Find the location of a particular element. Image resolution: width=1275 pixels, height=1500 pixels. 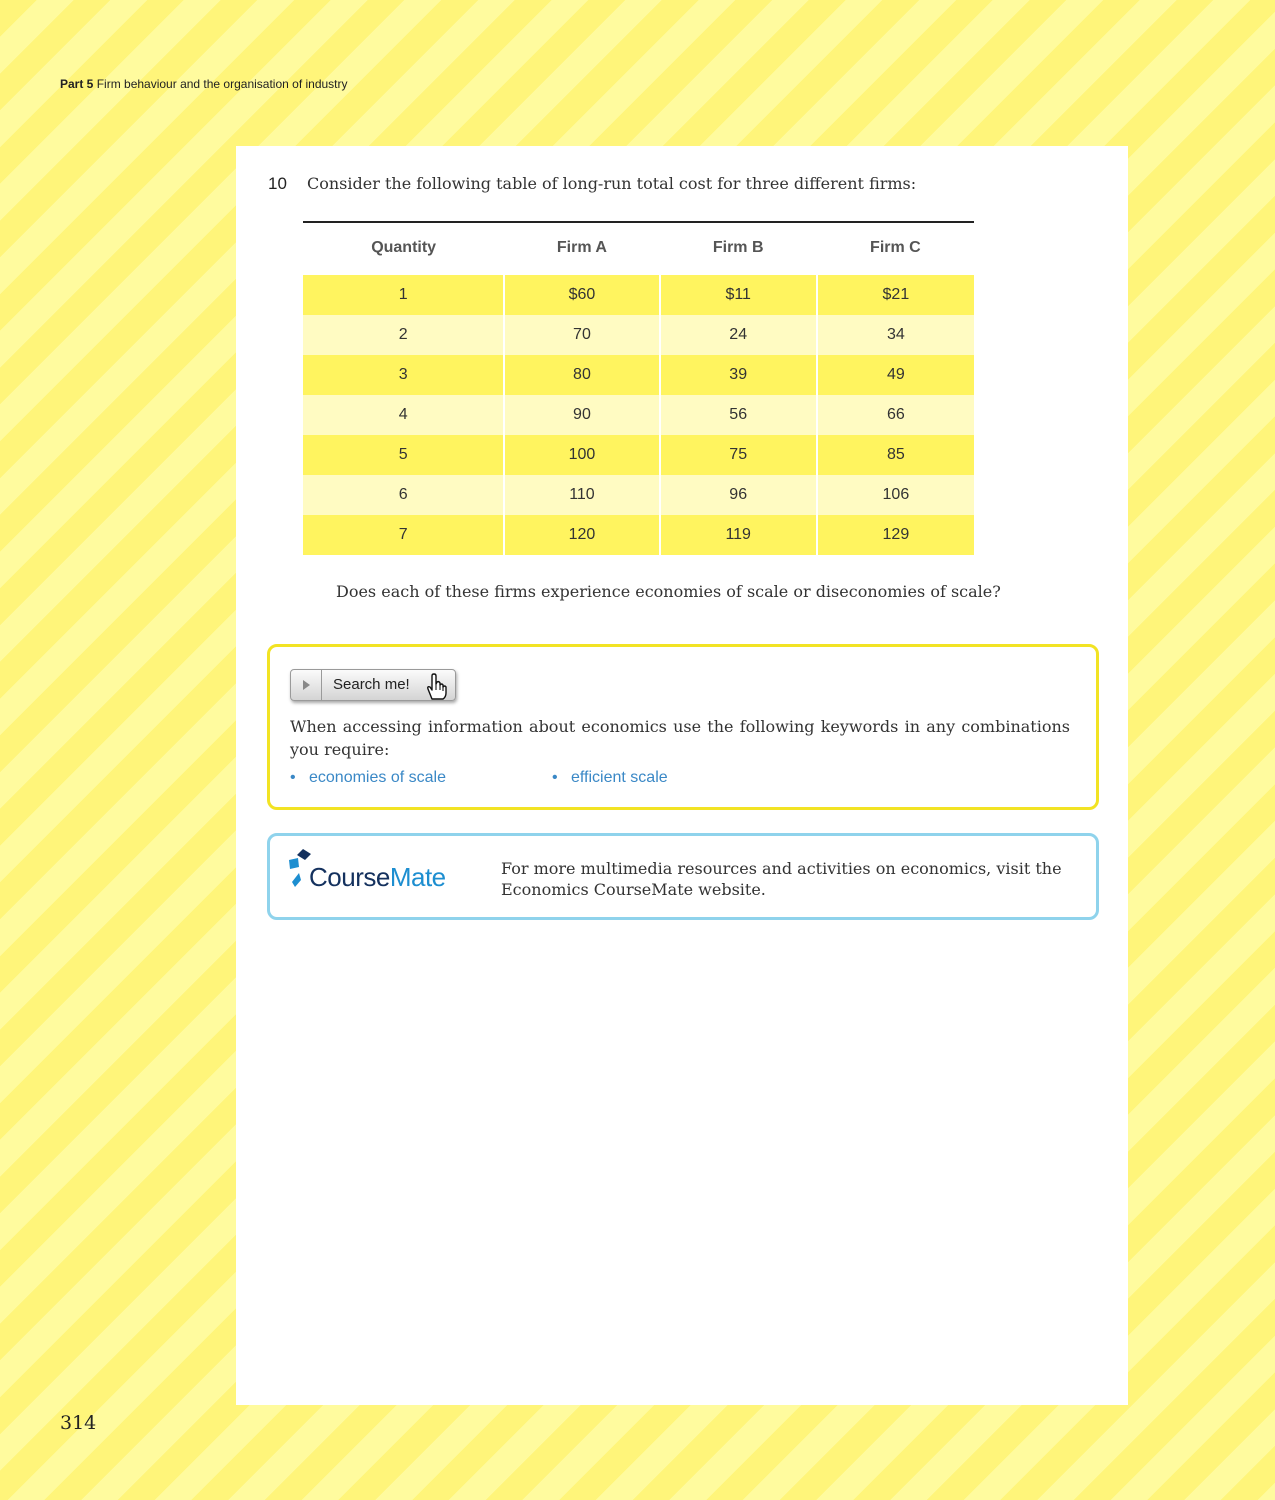

cell-firm-c: 49 is located at coordinates (895, 375).